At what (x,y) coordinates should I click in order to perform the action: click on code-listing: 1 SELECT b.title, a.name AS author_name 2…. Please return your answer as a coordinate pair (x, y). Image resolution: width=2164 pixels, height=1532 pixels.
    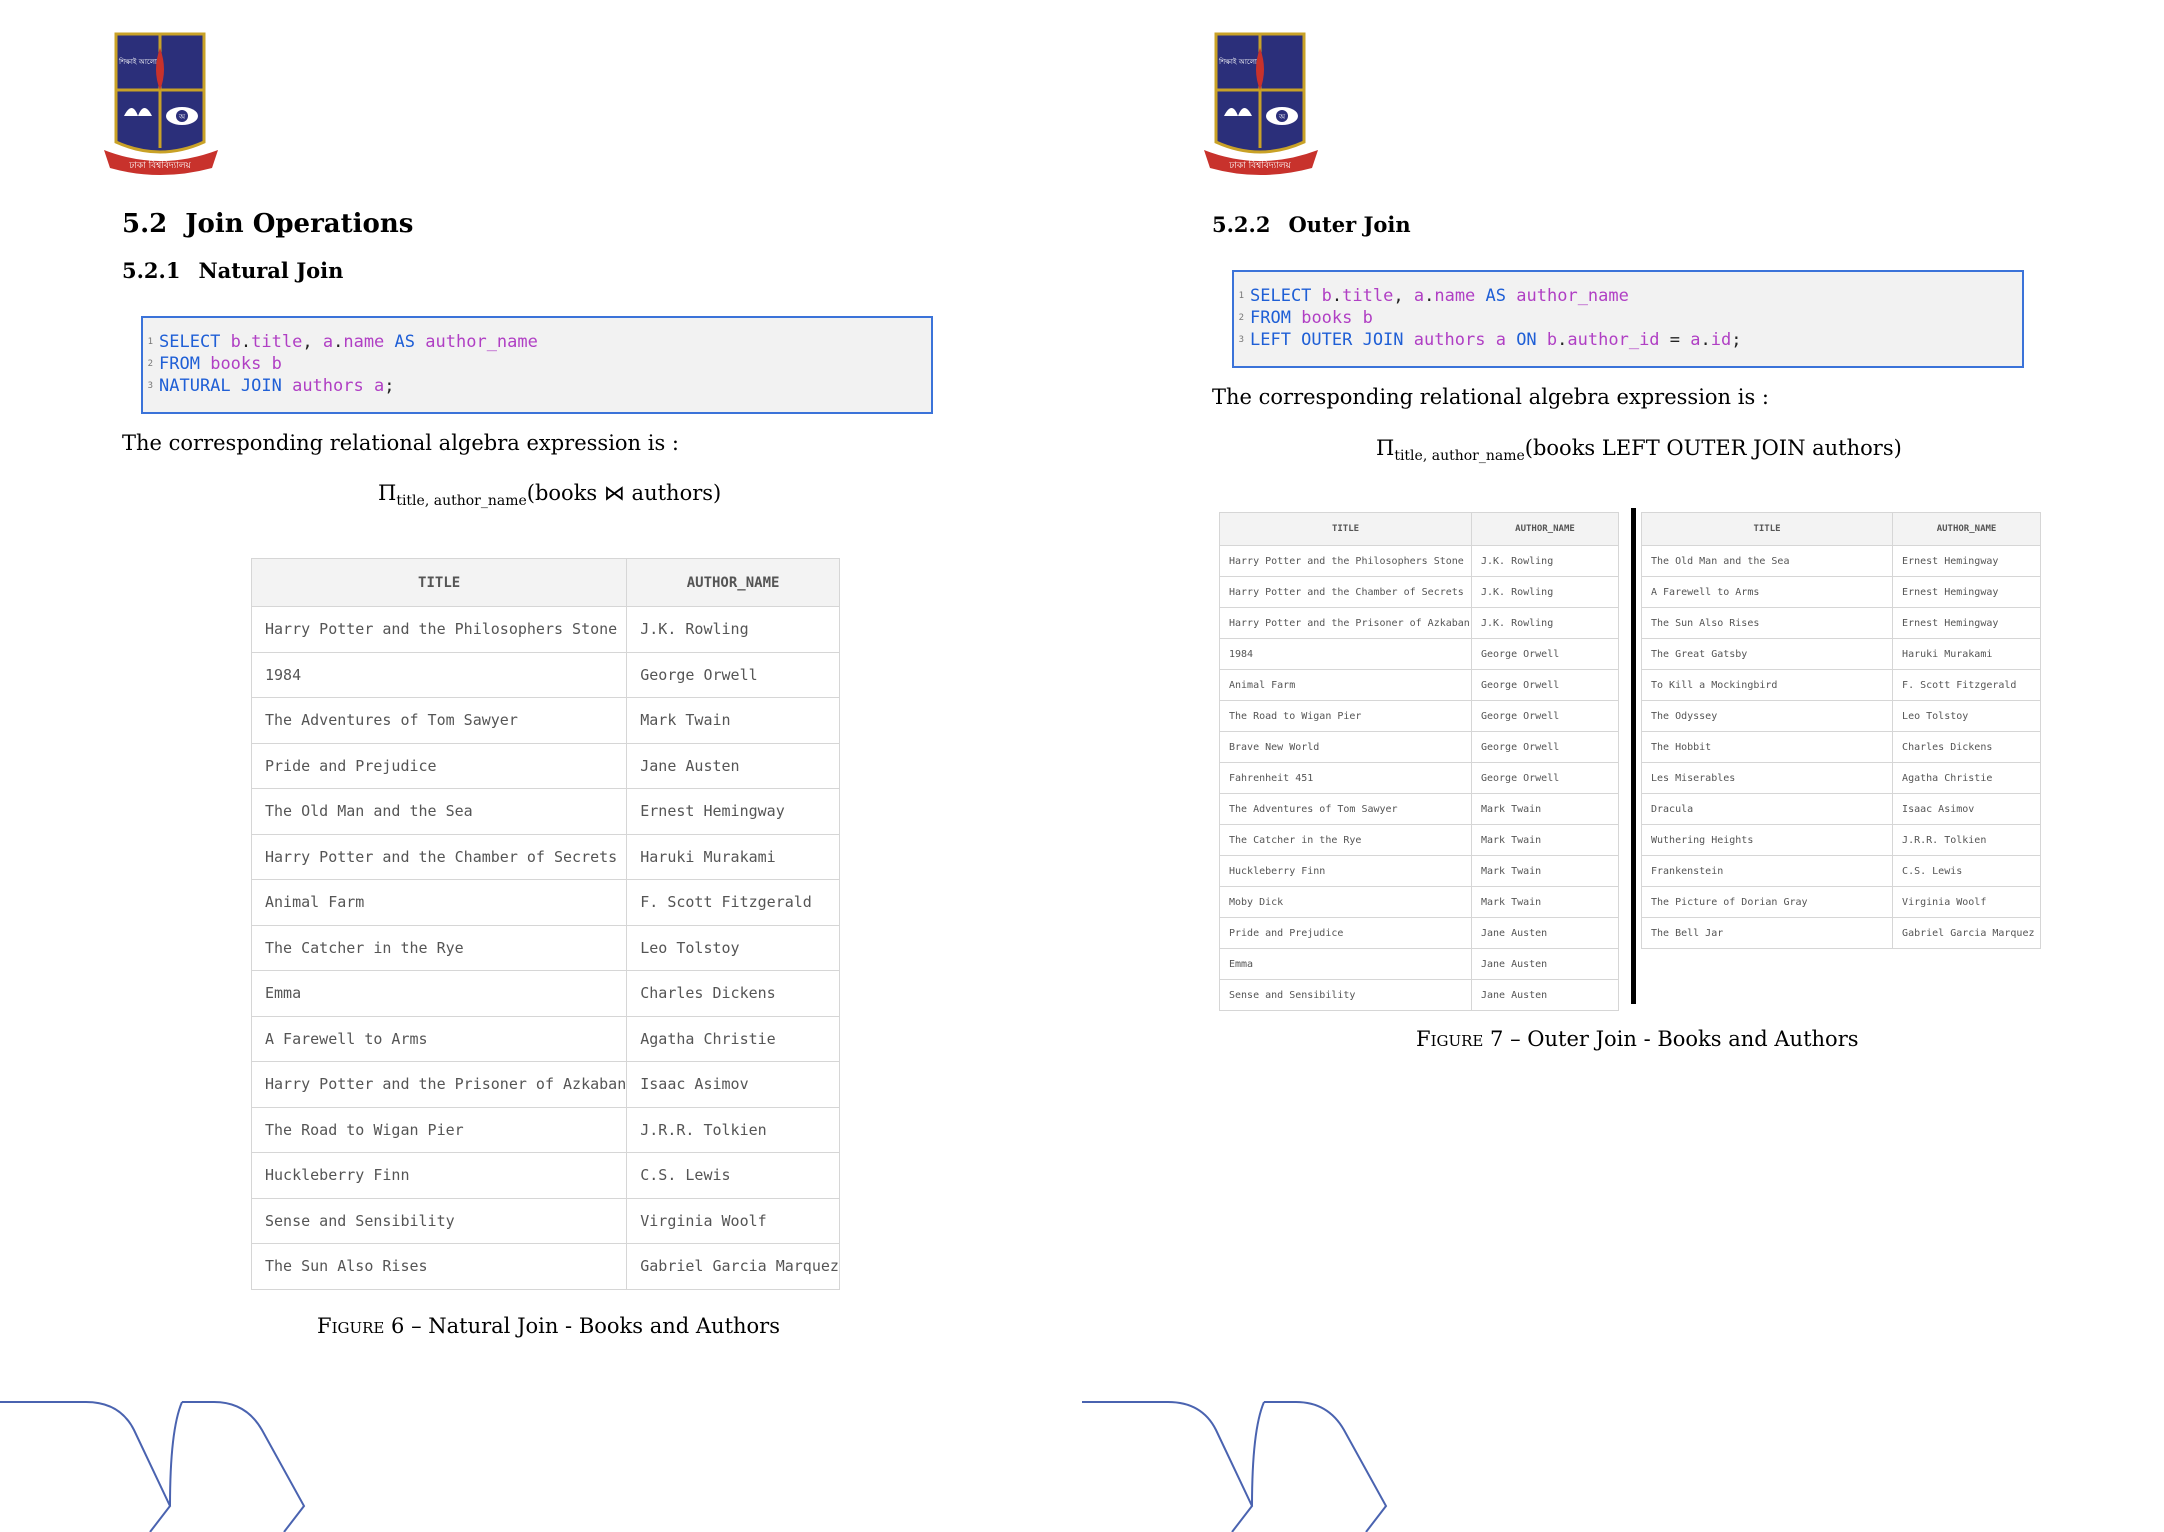
    Looking at the image, I should click on (537, 365).